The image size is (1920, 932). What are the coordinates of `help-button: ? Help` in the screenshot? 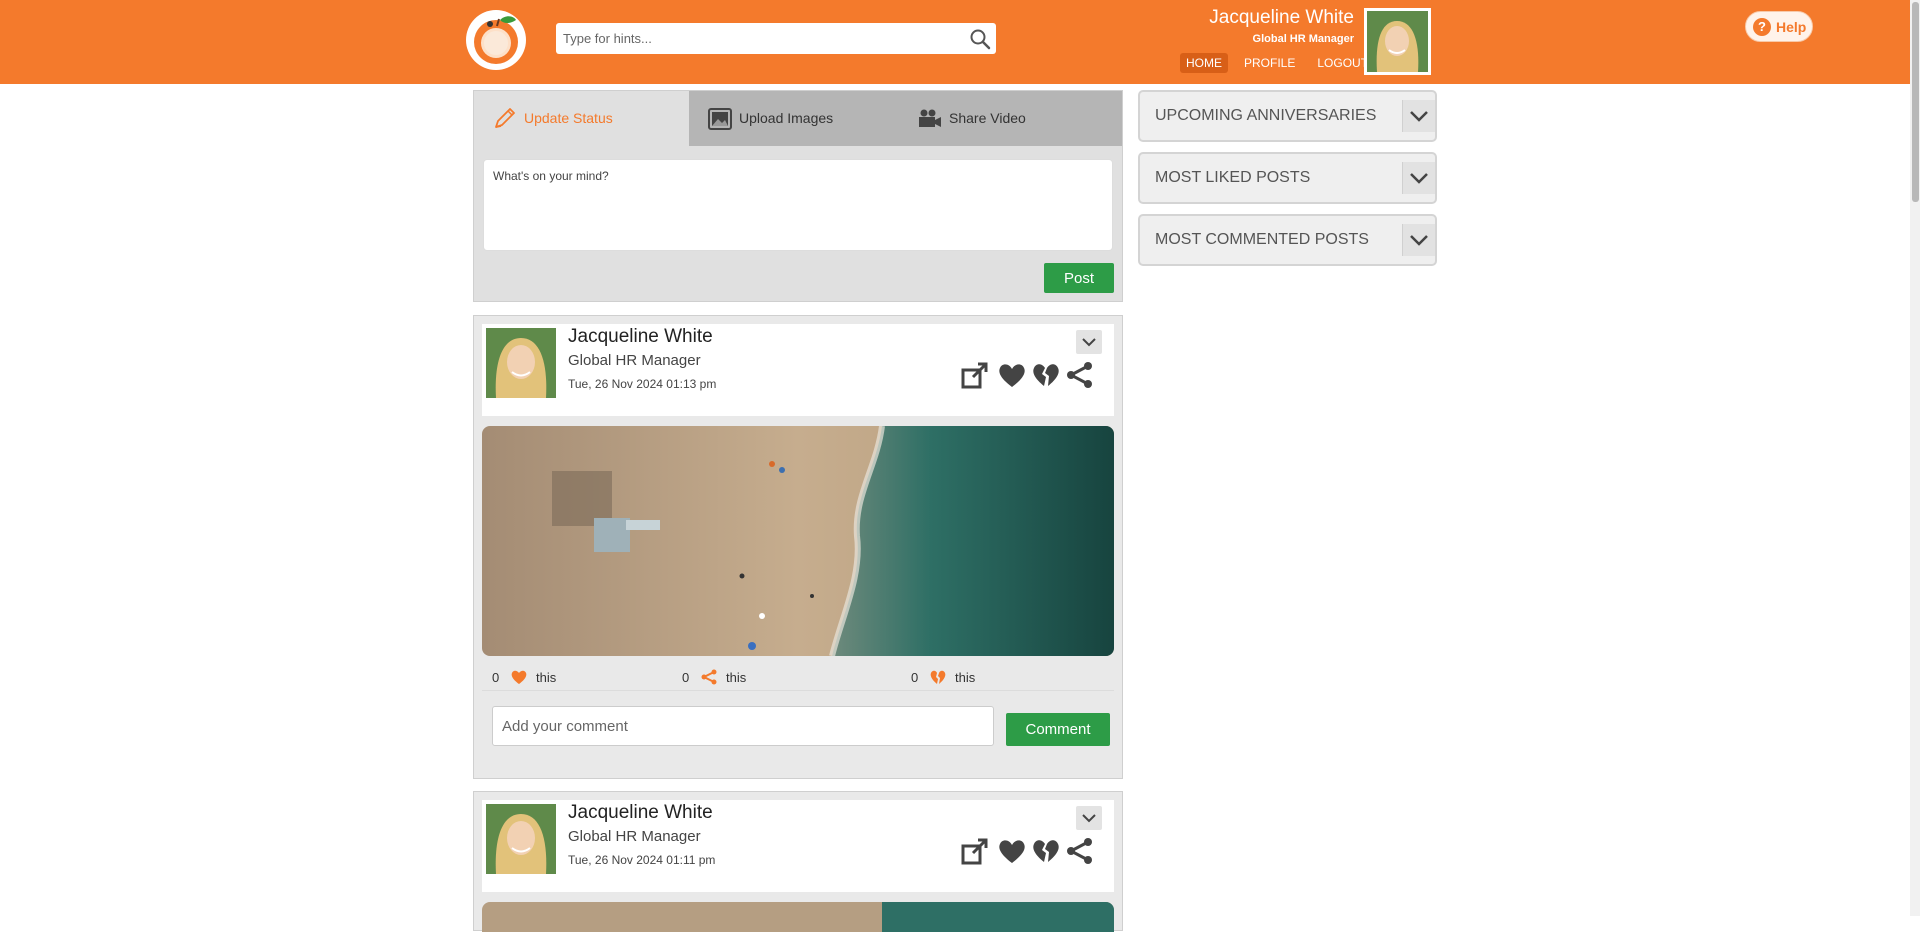 It's located at (1779, 26).